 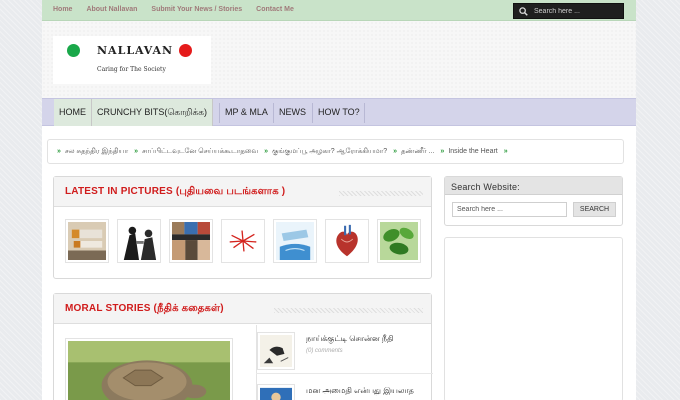 I want to click on nav-item-home: HOME, so click(x=73, y=112).